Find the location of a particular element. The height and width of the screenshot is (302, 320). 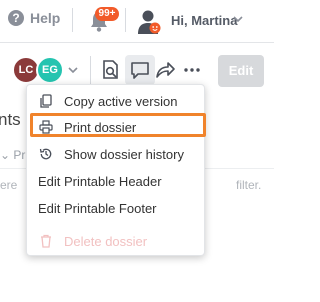

copy-icon is located at coordinates (46, 101).